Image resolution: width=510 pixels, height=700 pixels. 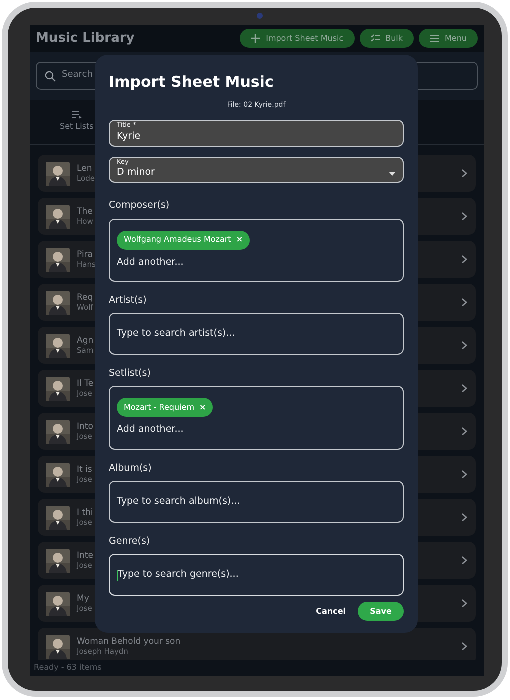 What do you see at coordinates (129, 642) in the screenshot?
I see `song-title: Woman Behold your son` at bounding box center [129, 642].